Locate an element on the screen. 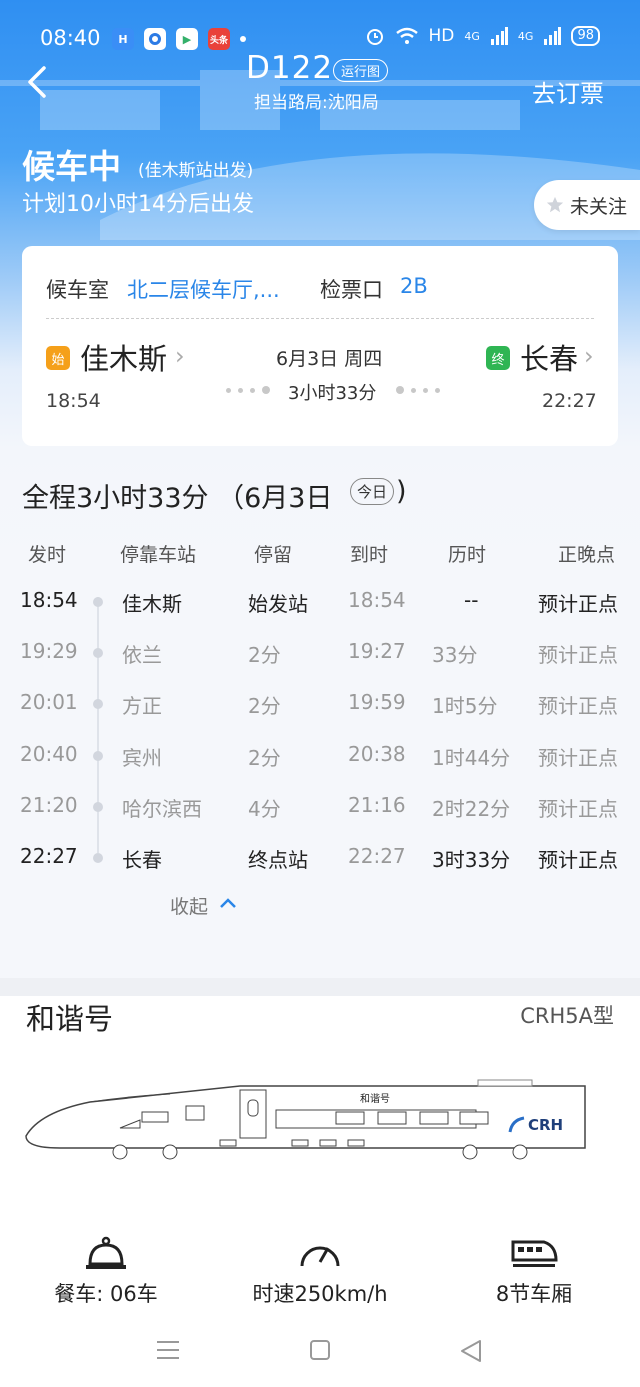 This screenshot has height=1387, width=640. train-model: CRH5A型 is located at coordinates (567, 1016).